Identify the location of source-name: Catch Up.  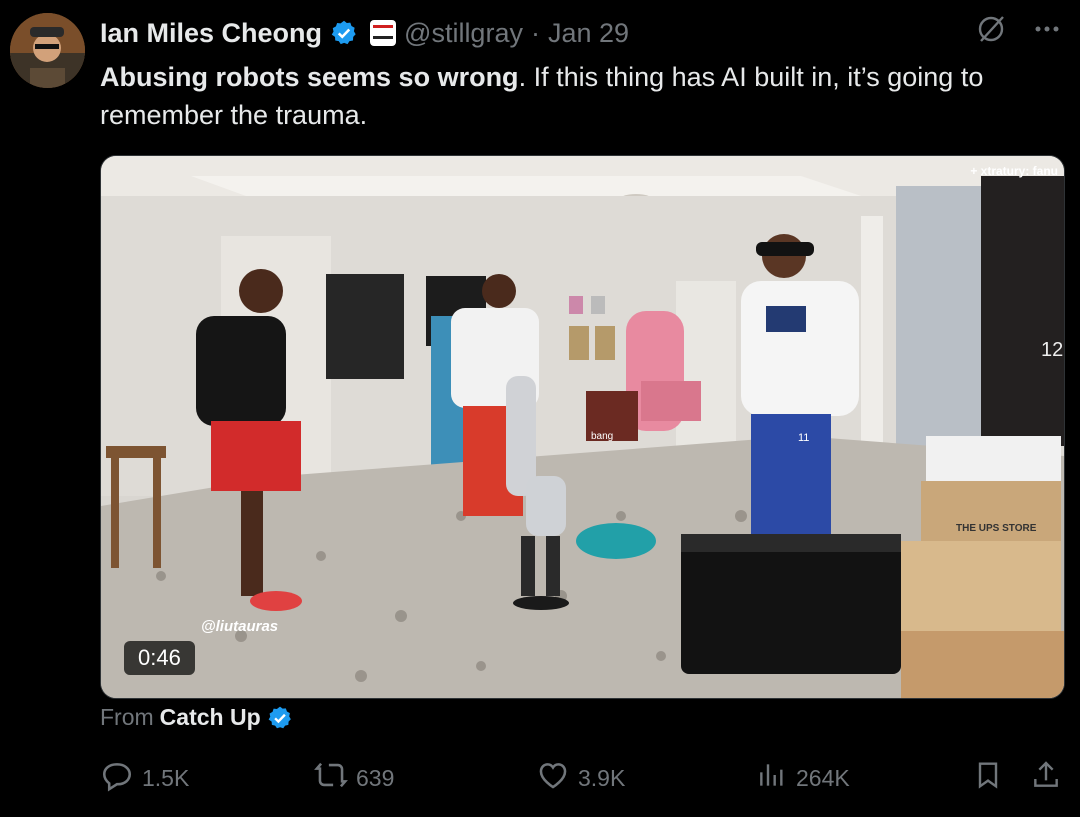
(210, 717).